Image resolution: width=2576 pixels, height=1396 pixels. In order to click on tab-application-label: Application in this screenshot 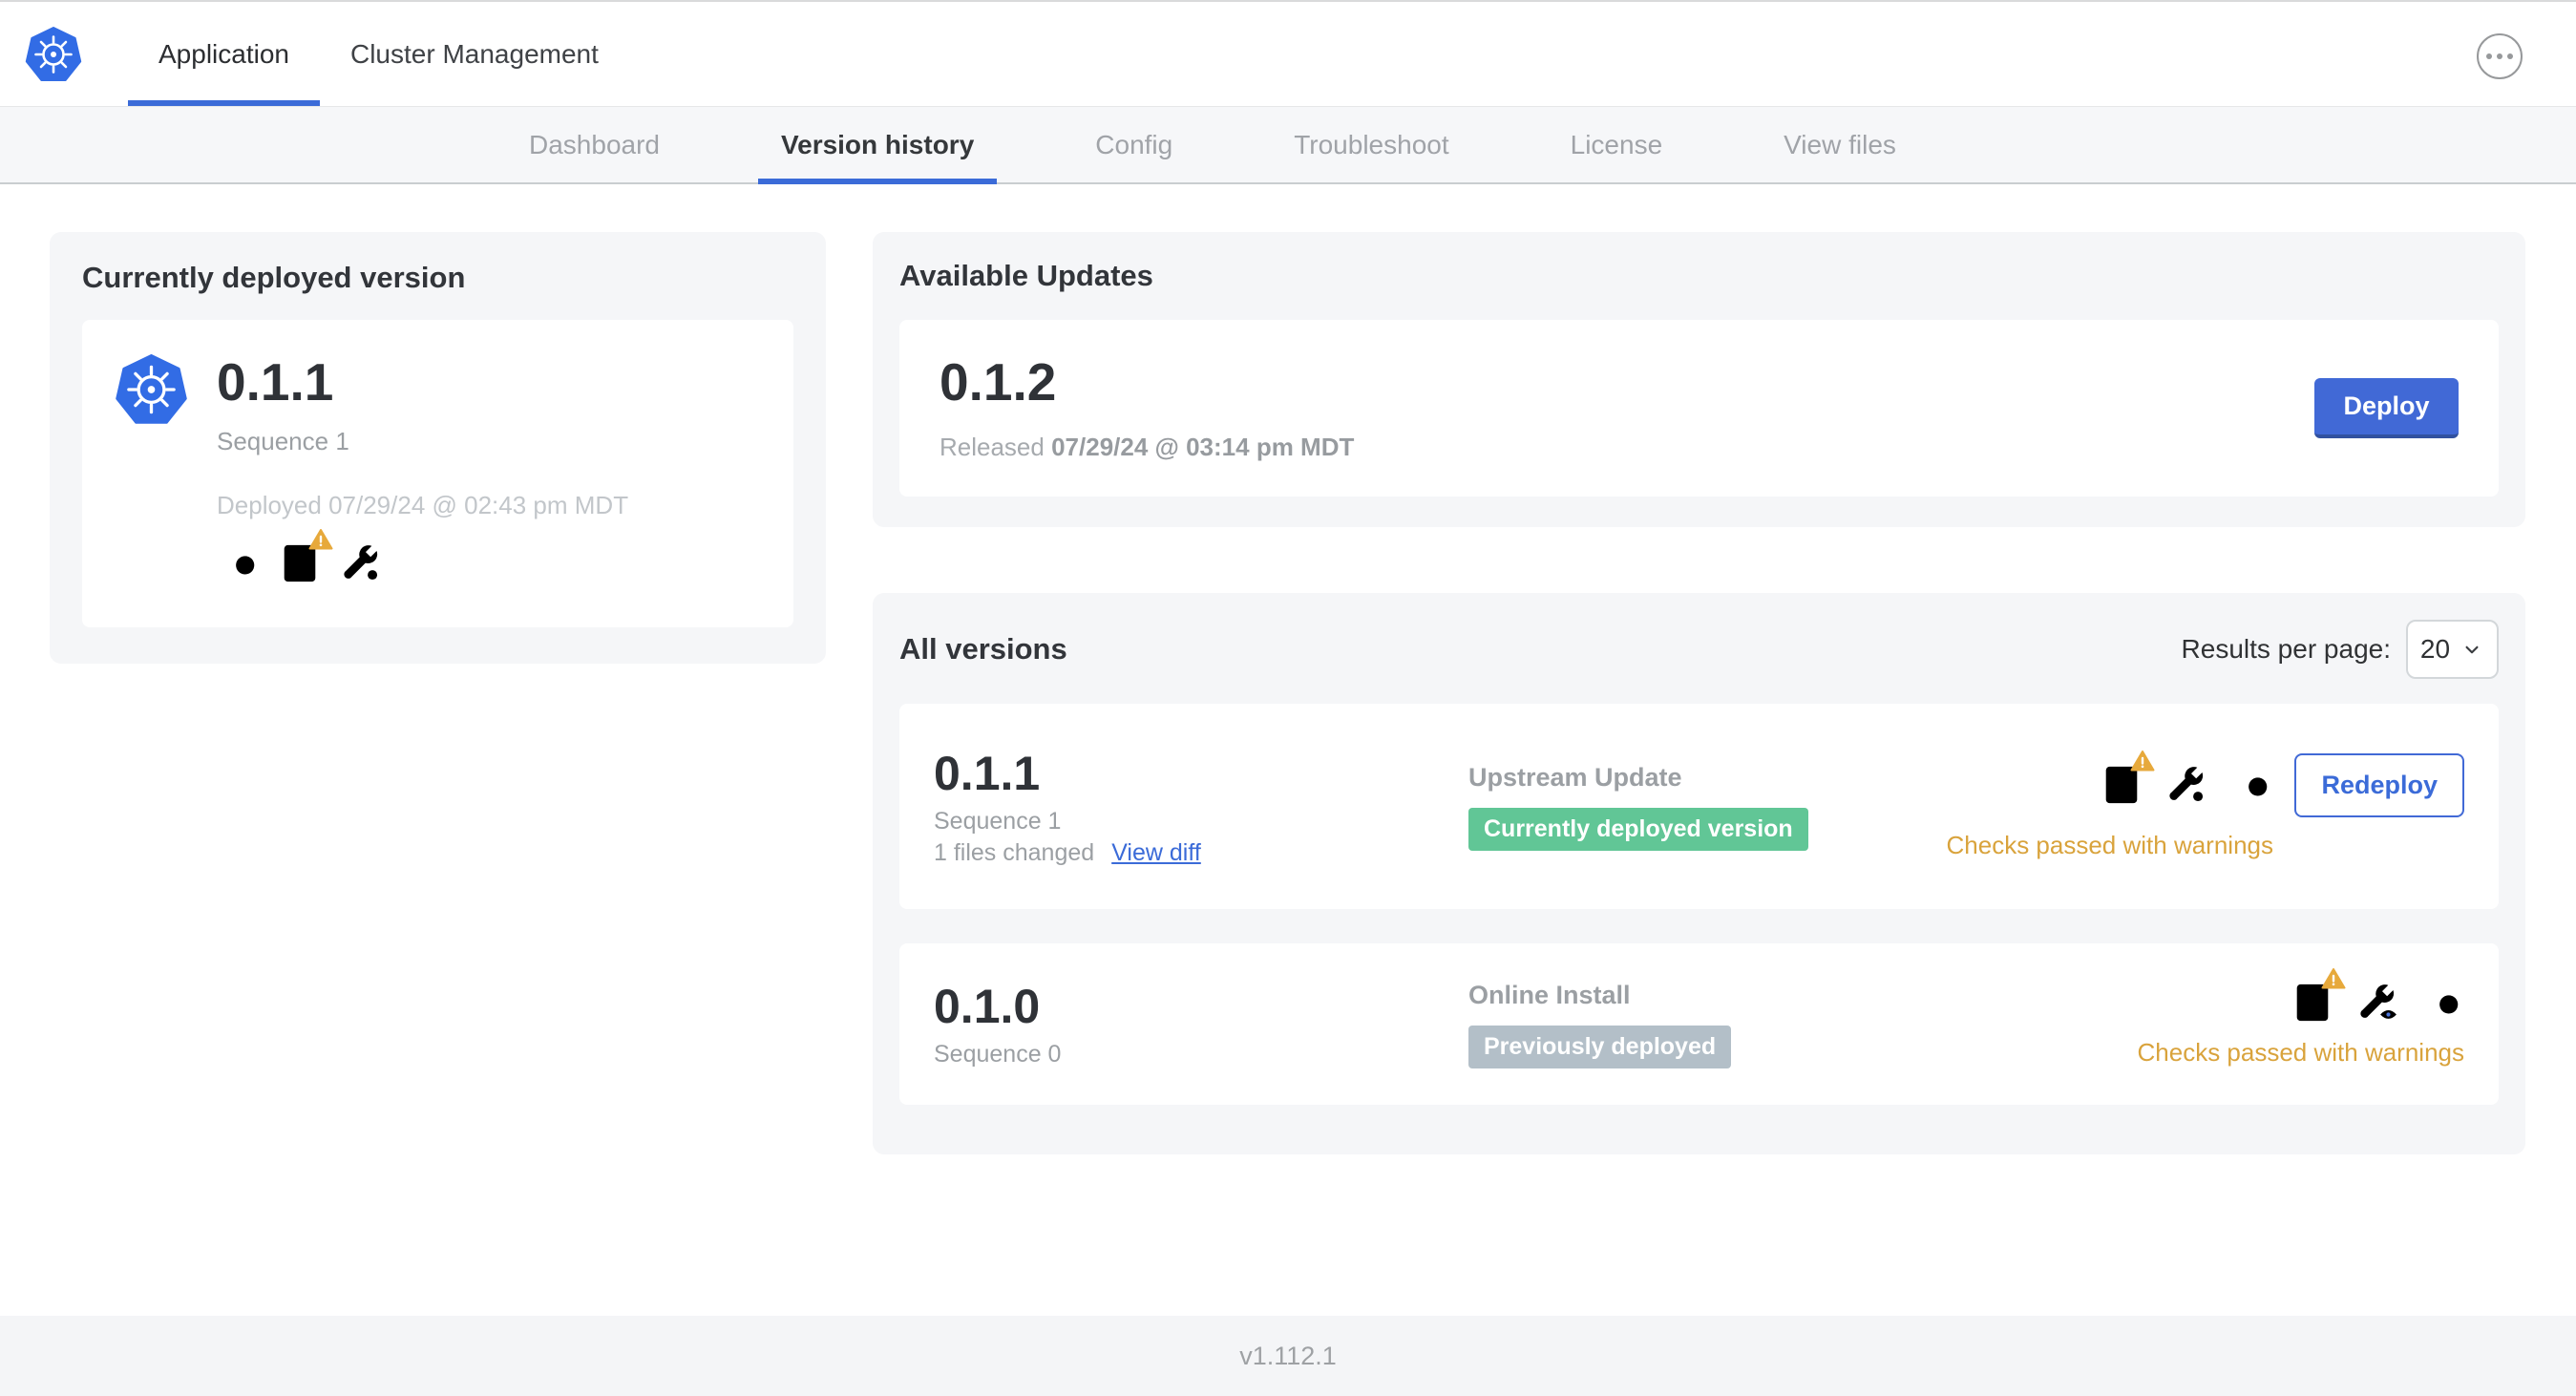, I will do `click(223, 53)`.